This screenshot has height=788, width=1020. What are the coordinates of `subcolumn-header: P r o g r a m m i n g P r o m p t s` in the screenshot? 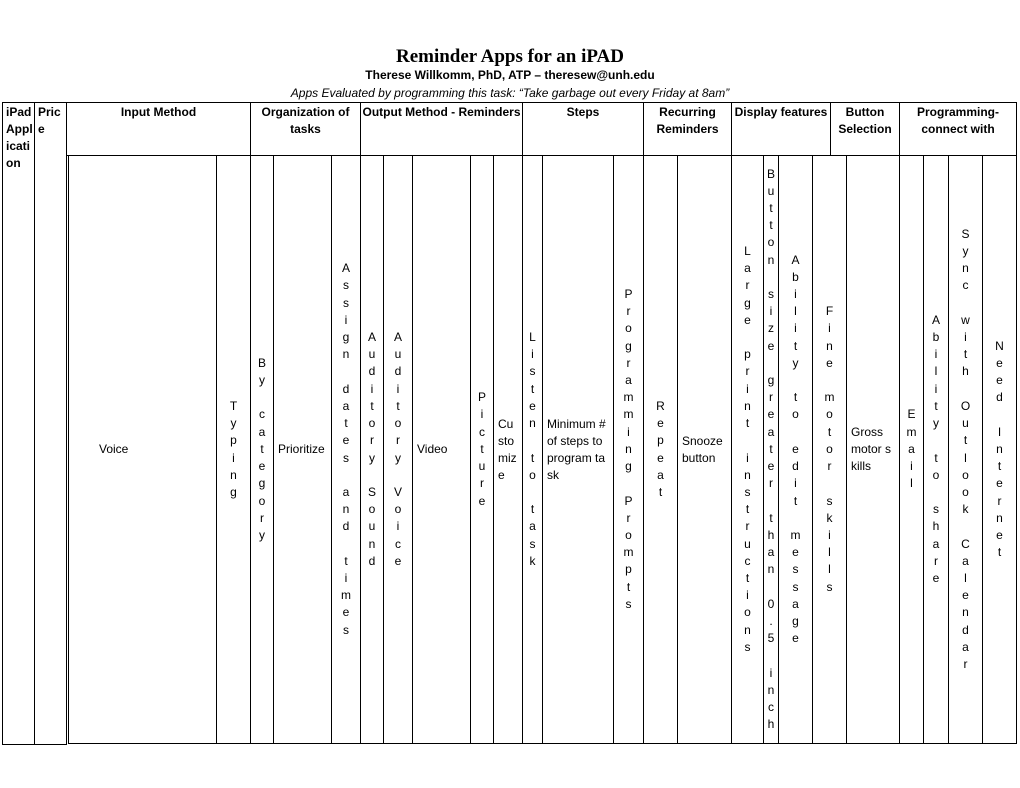 It's located at (628, 449).